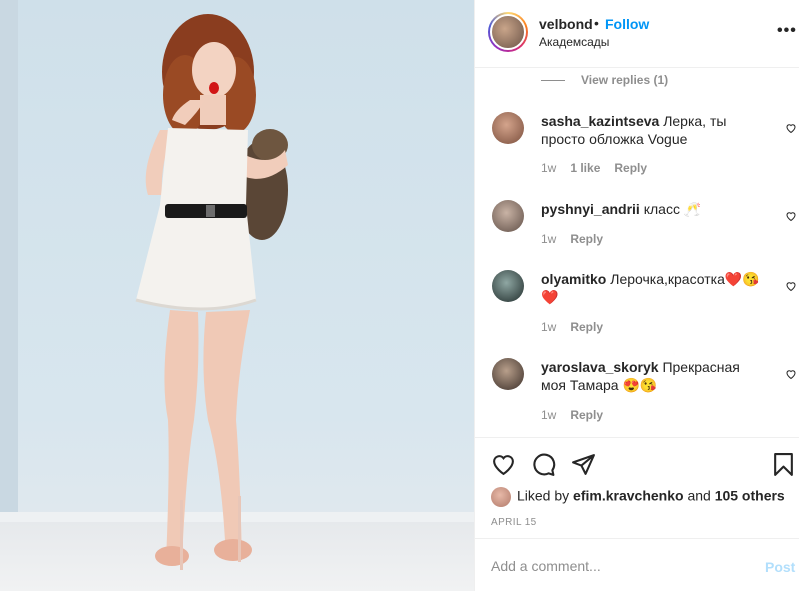  Describe the element at coordinates (783, 464) in the screenshot. I see `save-bookmark-icon` at that location.